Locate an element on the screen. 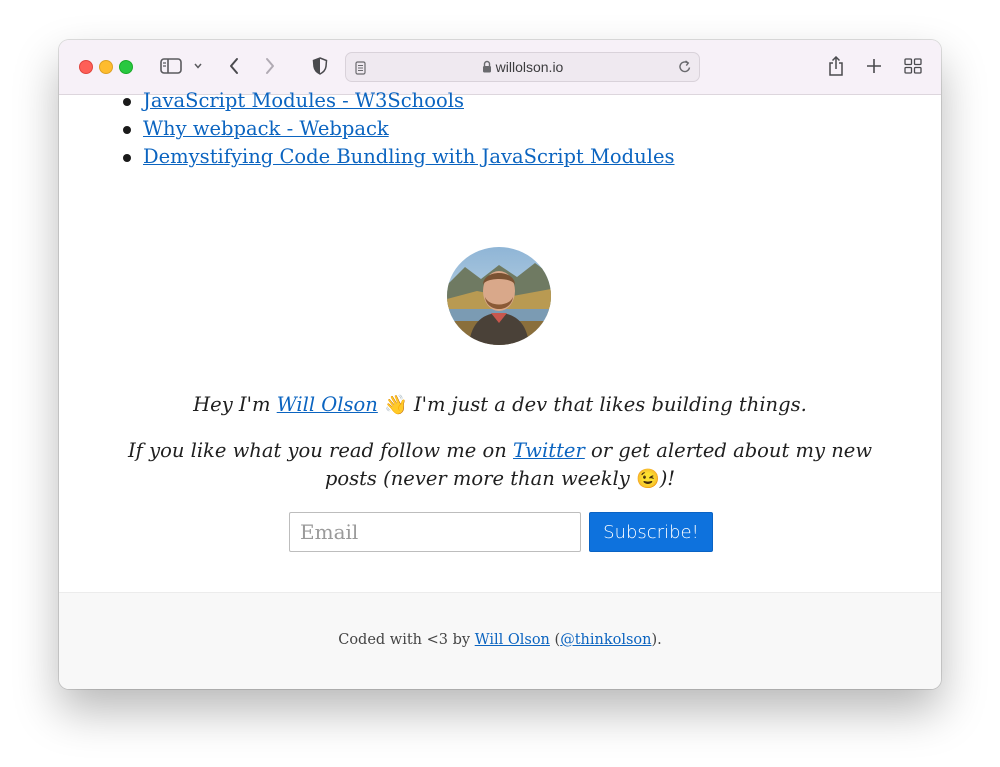 The image size is (1000, 767). list-item: Why webpack - Webpack is located at coordinates (399, 129).